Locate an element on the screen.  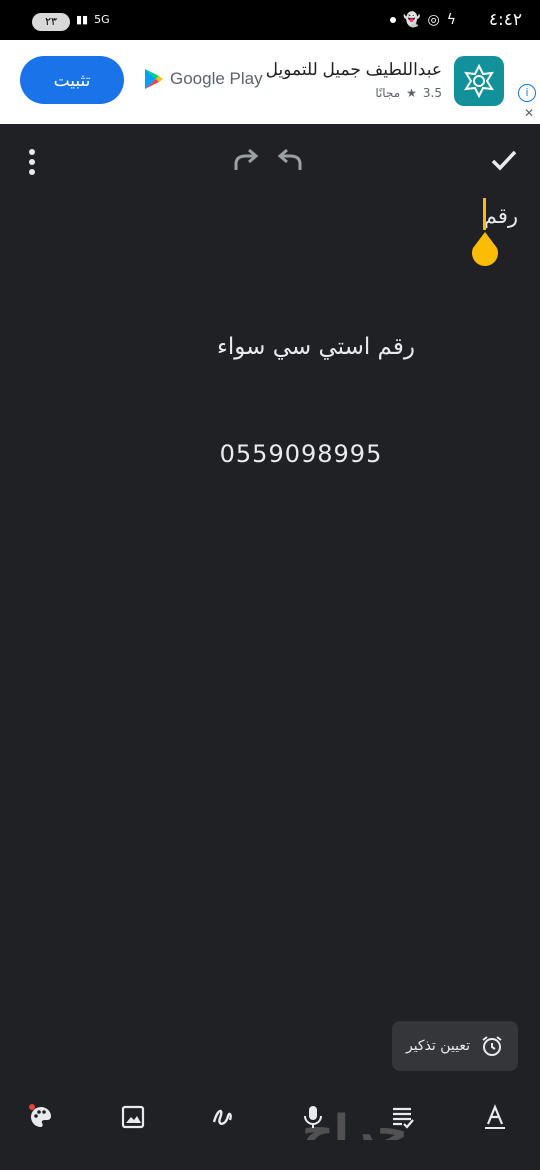
whatsapp-icon: ◎ is located at coordinates (433, 20).